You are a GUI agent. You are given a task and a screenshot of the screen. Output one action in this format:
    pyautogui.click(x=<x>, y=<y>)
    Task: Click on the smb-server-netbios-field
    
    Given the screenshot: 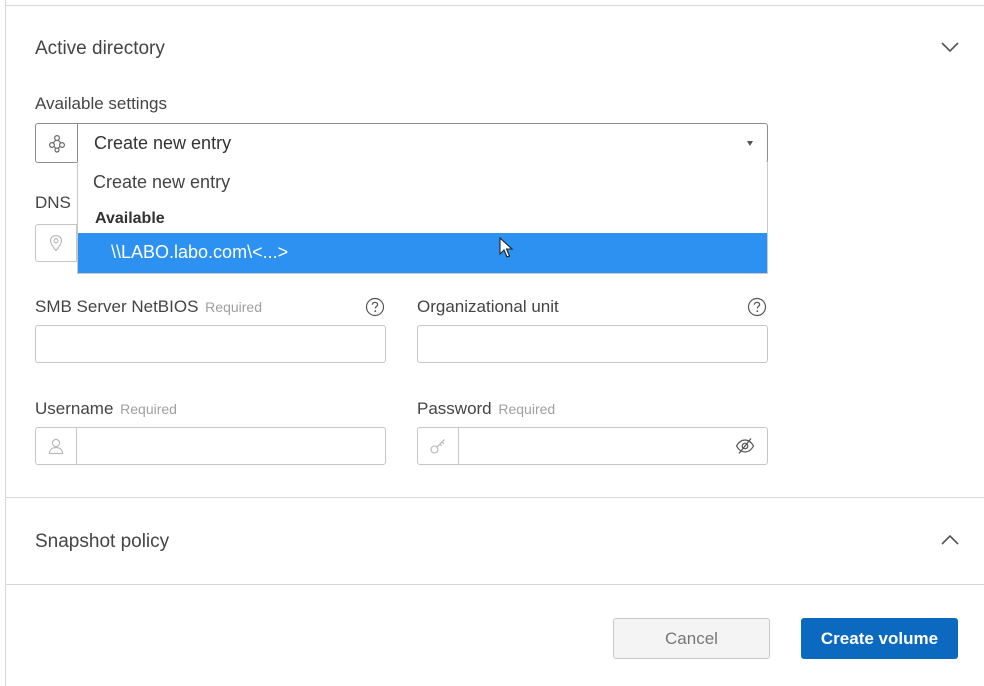 What is the action you would take?
    pyautogui.click(x=210, y=344)
    